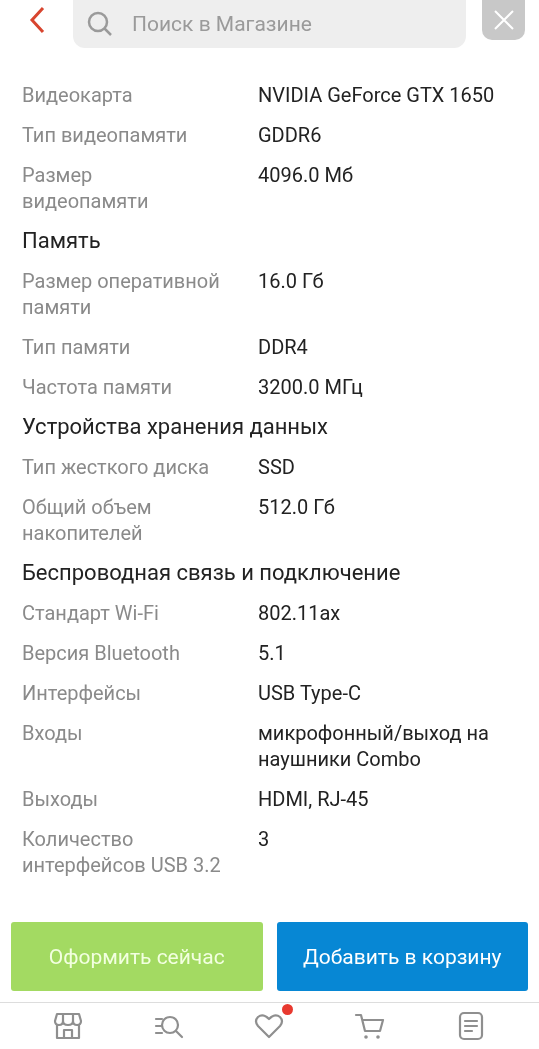  Describe the element at coordinates (105, 135) in the screenshot. I see `spec-label: Тип видеопамяти` at that location.